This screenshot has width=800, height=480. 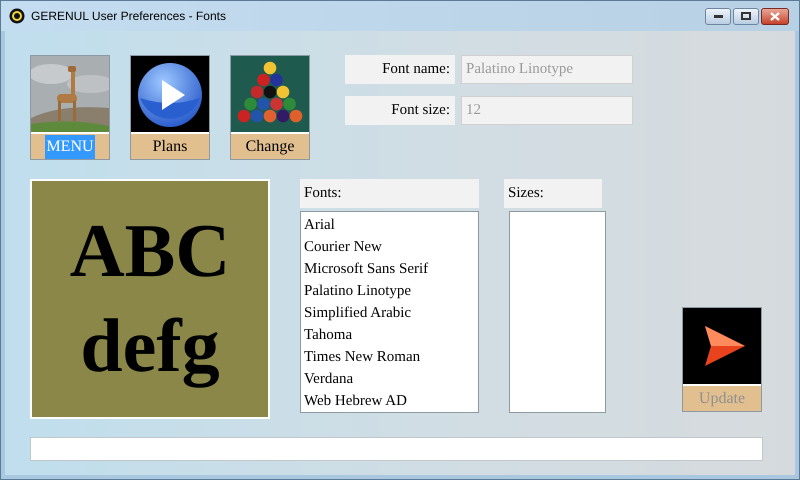 What do you see at coordinates (391, 357) in the screenshot?
I see `list-item: Times New Roman` at bounding box center [391, 357].